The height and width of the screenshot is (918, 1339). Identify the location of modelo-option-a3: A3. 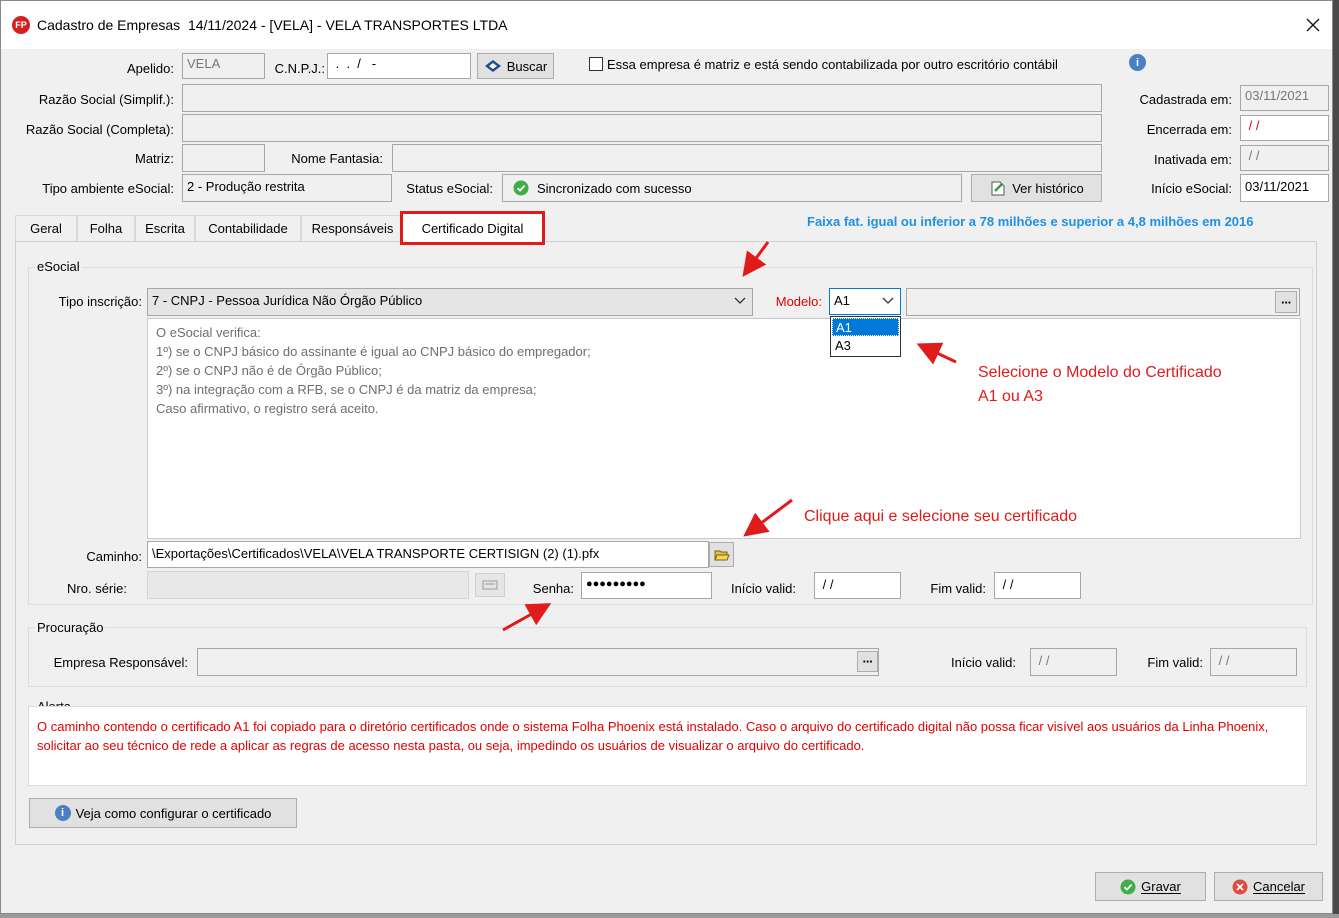
(865, 346).